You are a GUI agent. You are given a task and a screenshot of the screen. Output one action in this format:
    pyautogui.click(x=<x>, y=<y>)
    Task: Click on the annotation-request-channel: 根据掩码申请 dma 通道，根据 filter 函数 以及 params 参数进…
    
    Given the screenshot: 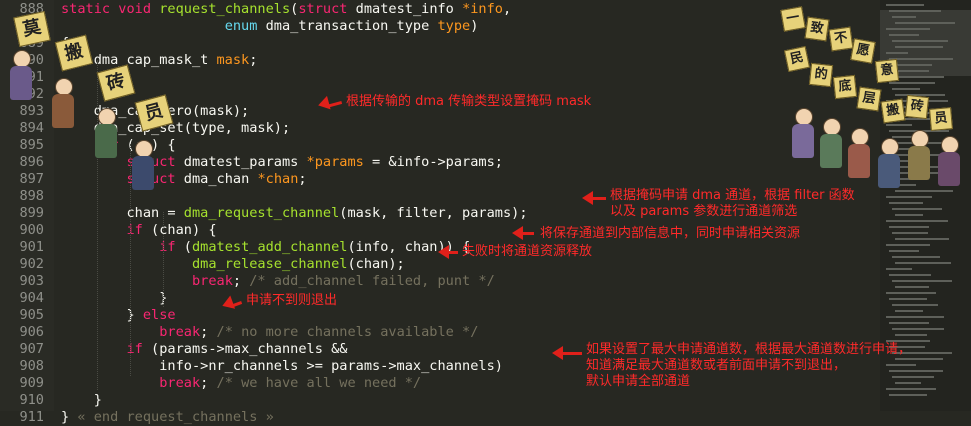 What is the action you would take?
    pyautogui.click(x=732, y=203)
    